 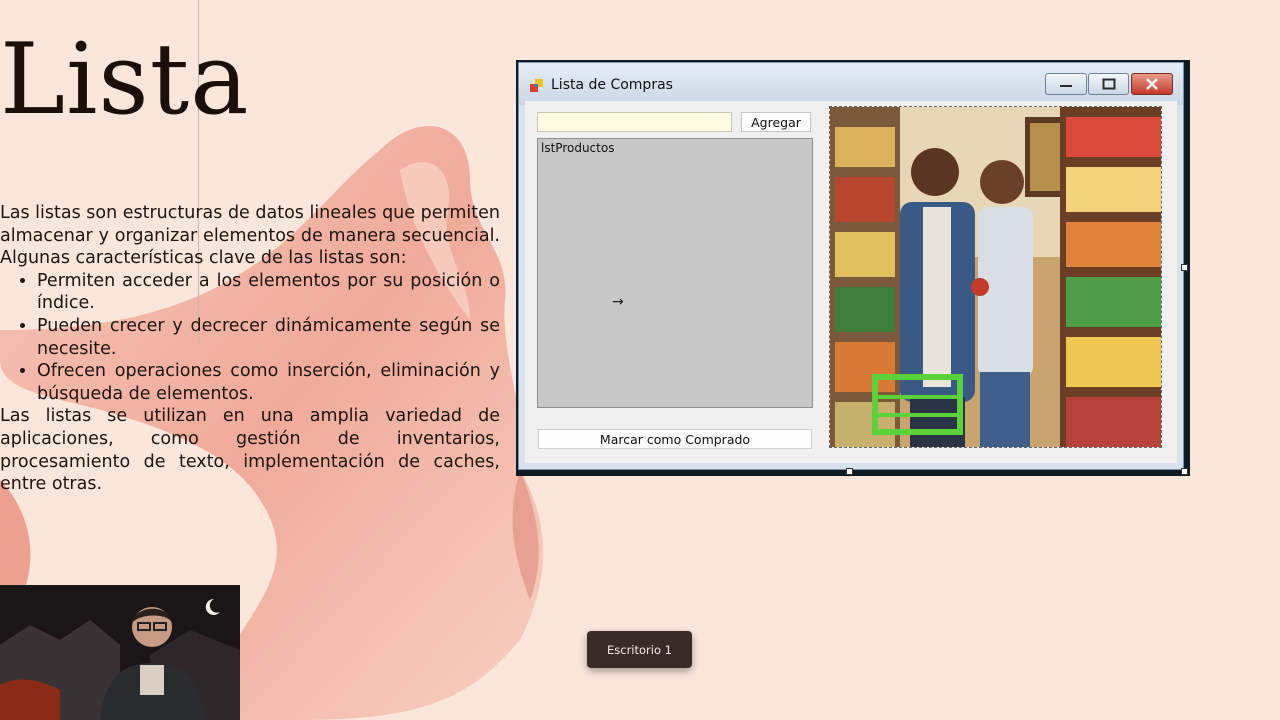 I want to click on supermarket-photo, so click(x=995, y=277).